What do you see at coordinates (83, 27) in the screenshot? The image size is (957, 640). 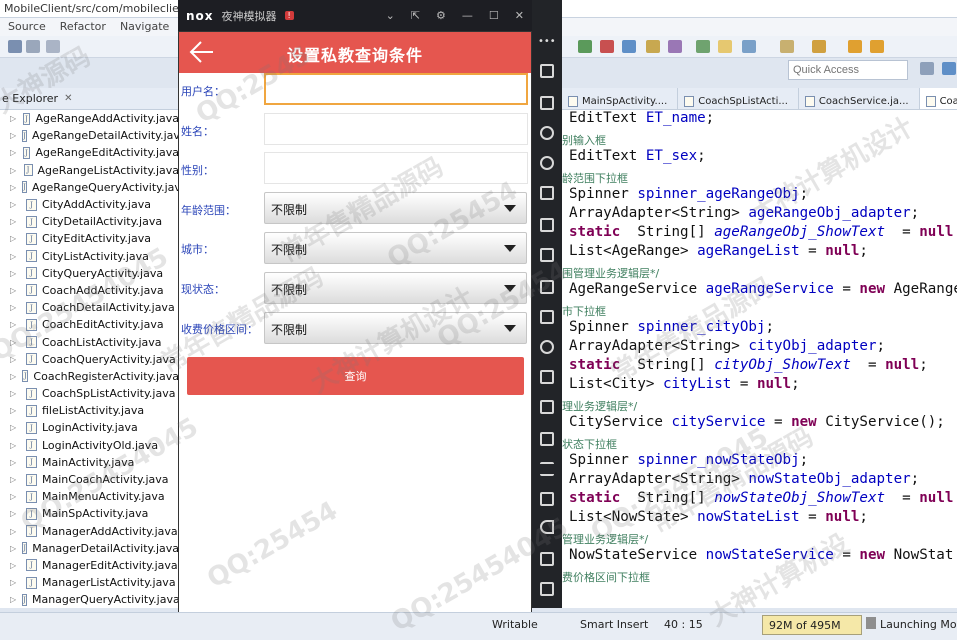 I see `menu-refactor: Refactor` at bounding box center [83, 27].